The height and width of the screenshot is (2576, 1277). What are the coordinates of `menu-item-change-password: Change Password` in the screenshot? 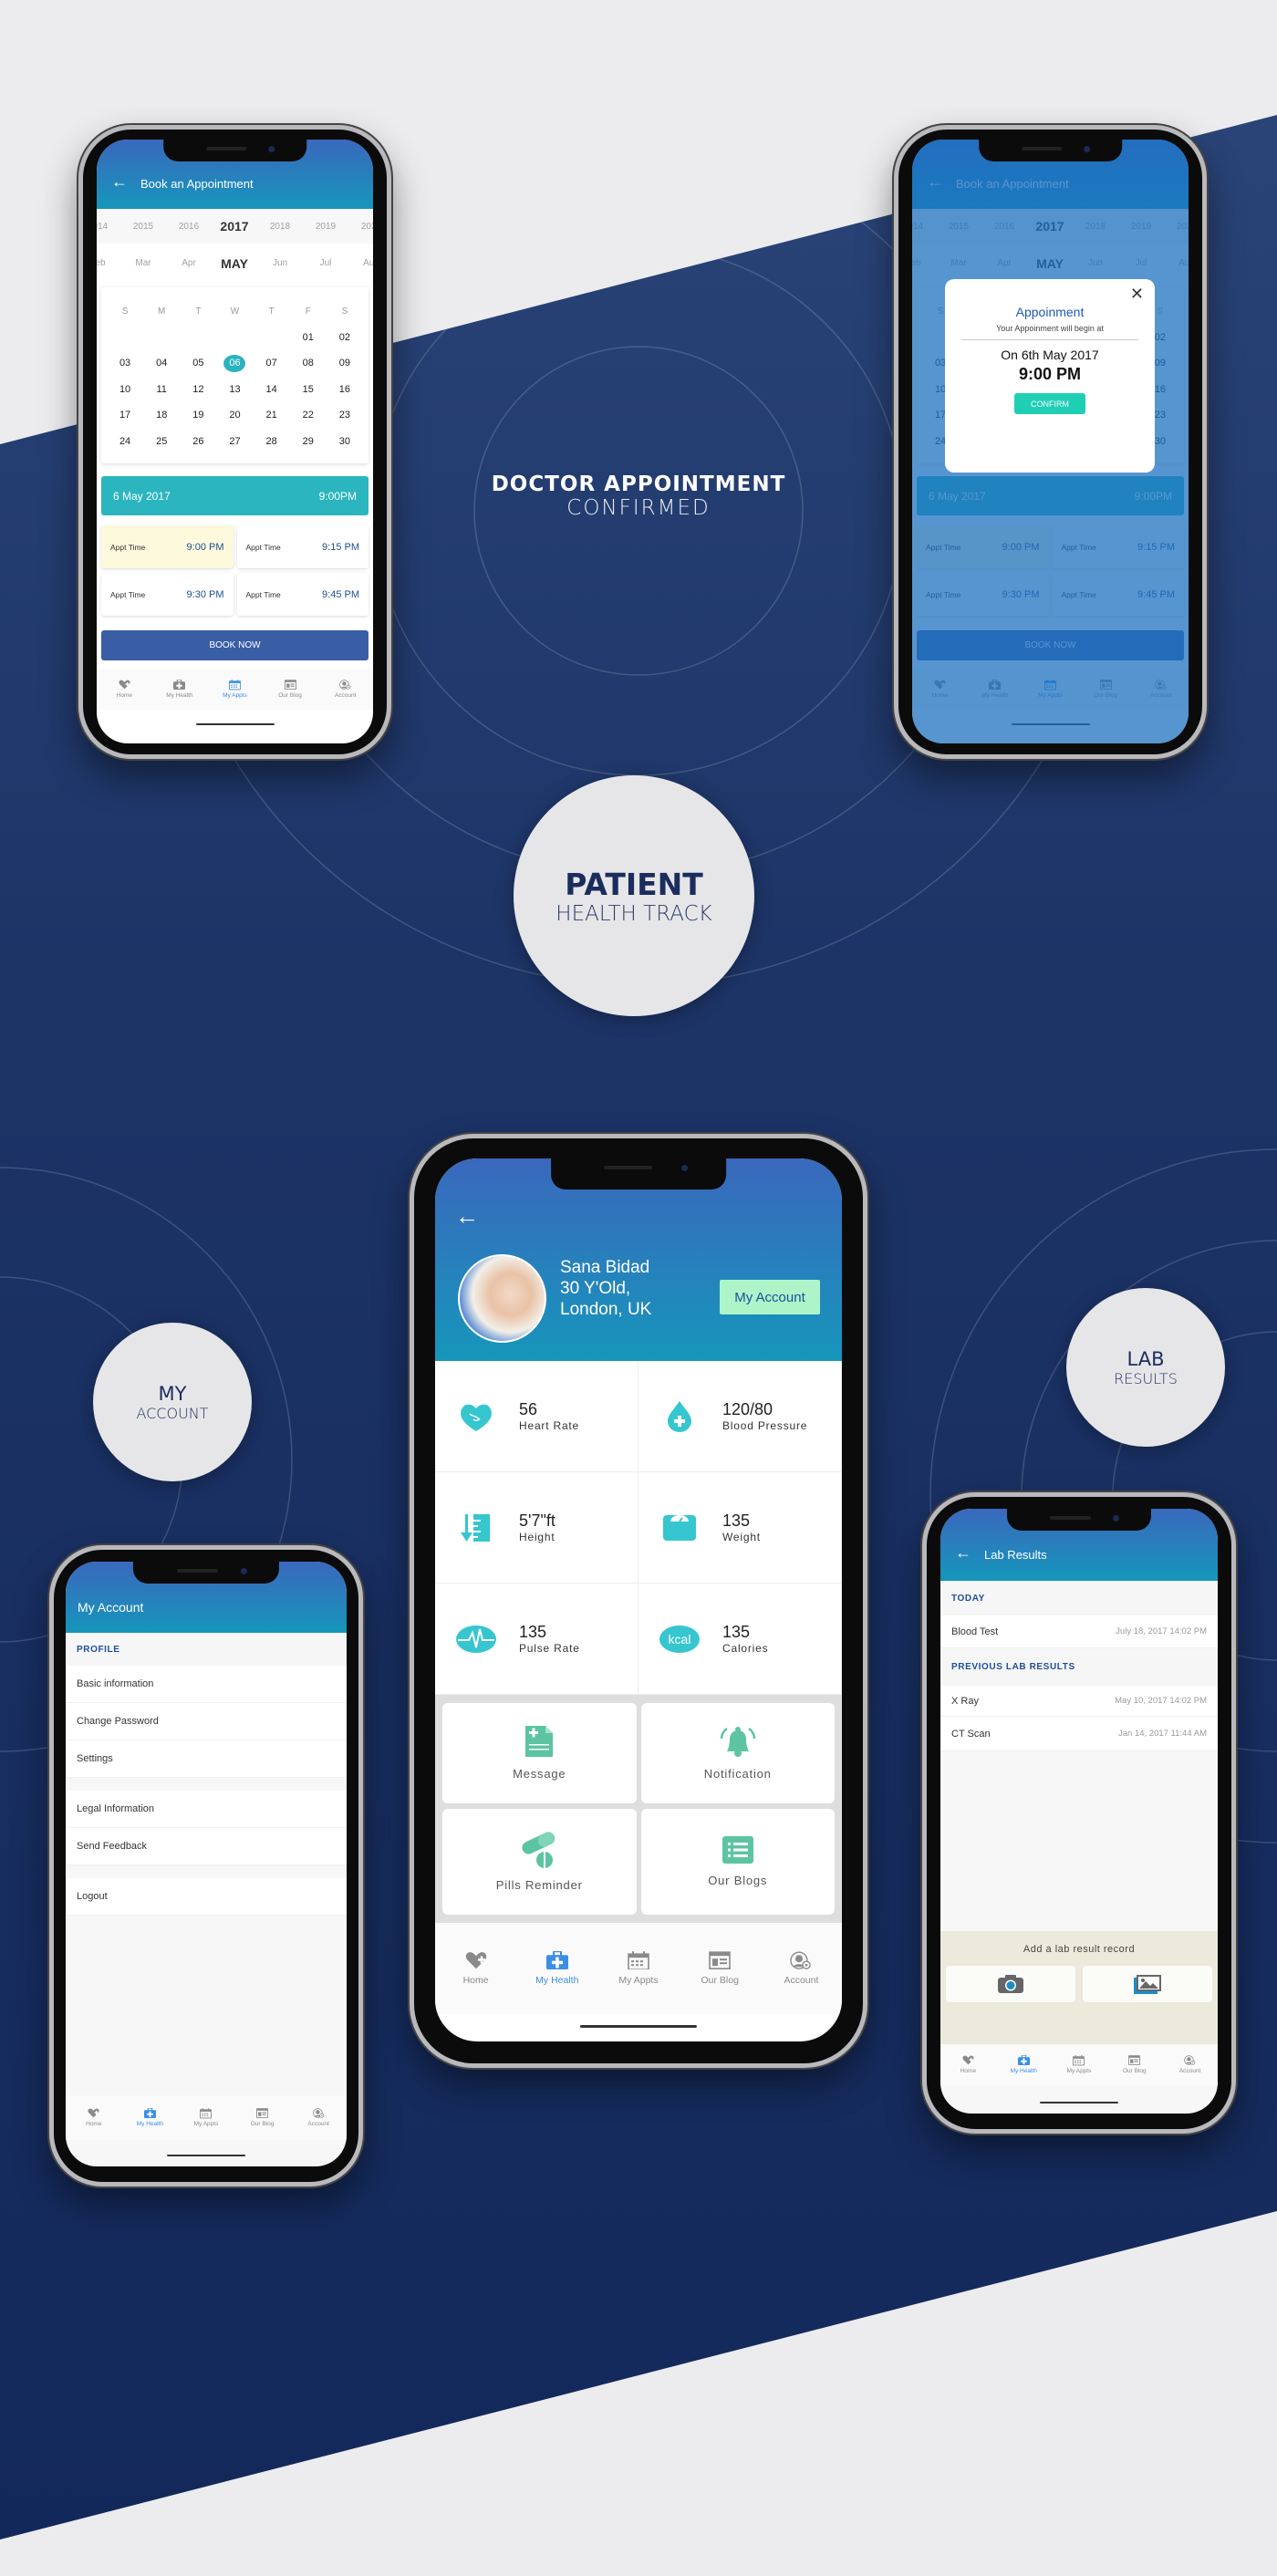 It's located at (206, 1721).